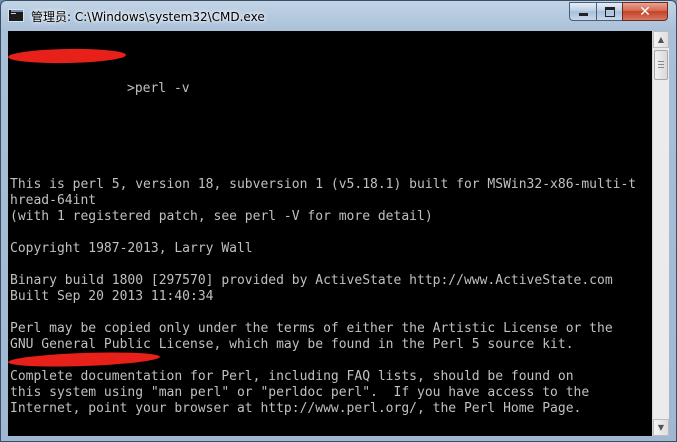 This screenshot has height=442, width=677. Describe the element at coordinates (112, 296) in the screenshot. I see `console-line: Built Sep 20 2013 11:40:34` at that location.